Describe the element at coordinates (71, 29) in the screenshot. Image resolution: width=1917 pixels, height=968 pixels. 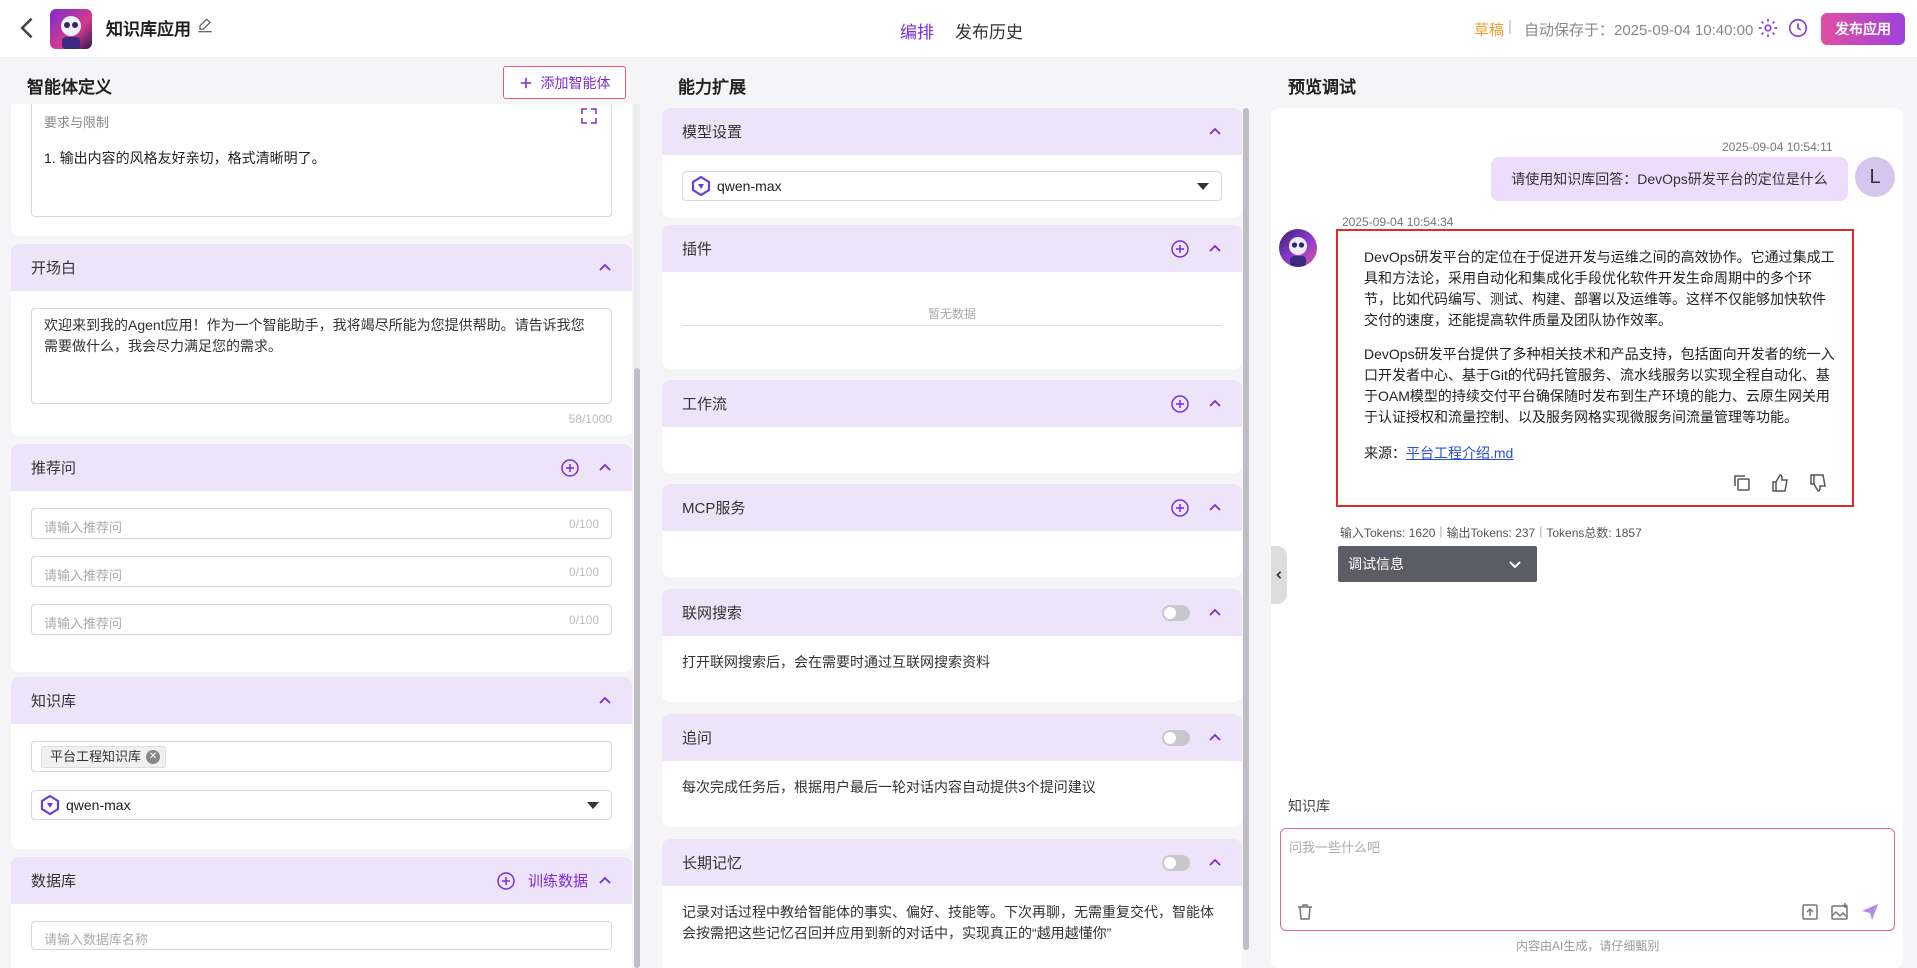
I see `app-logo` at that location.